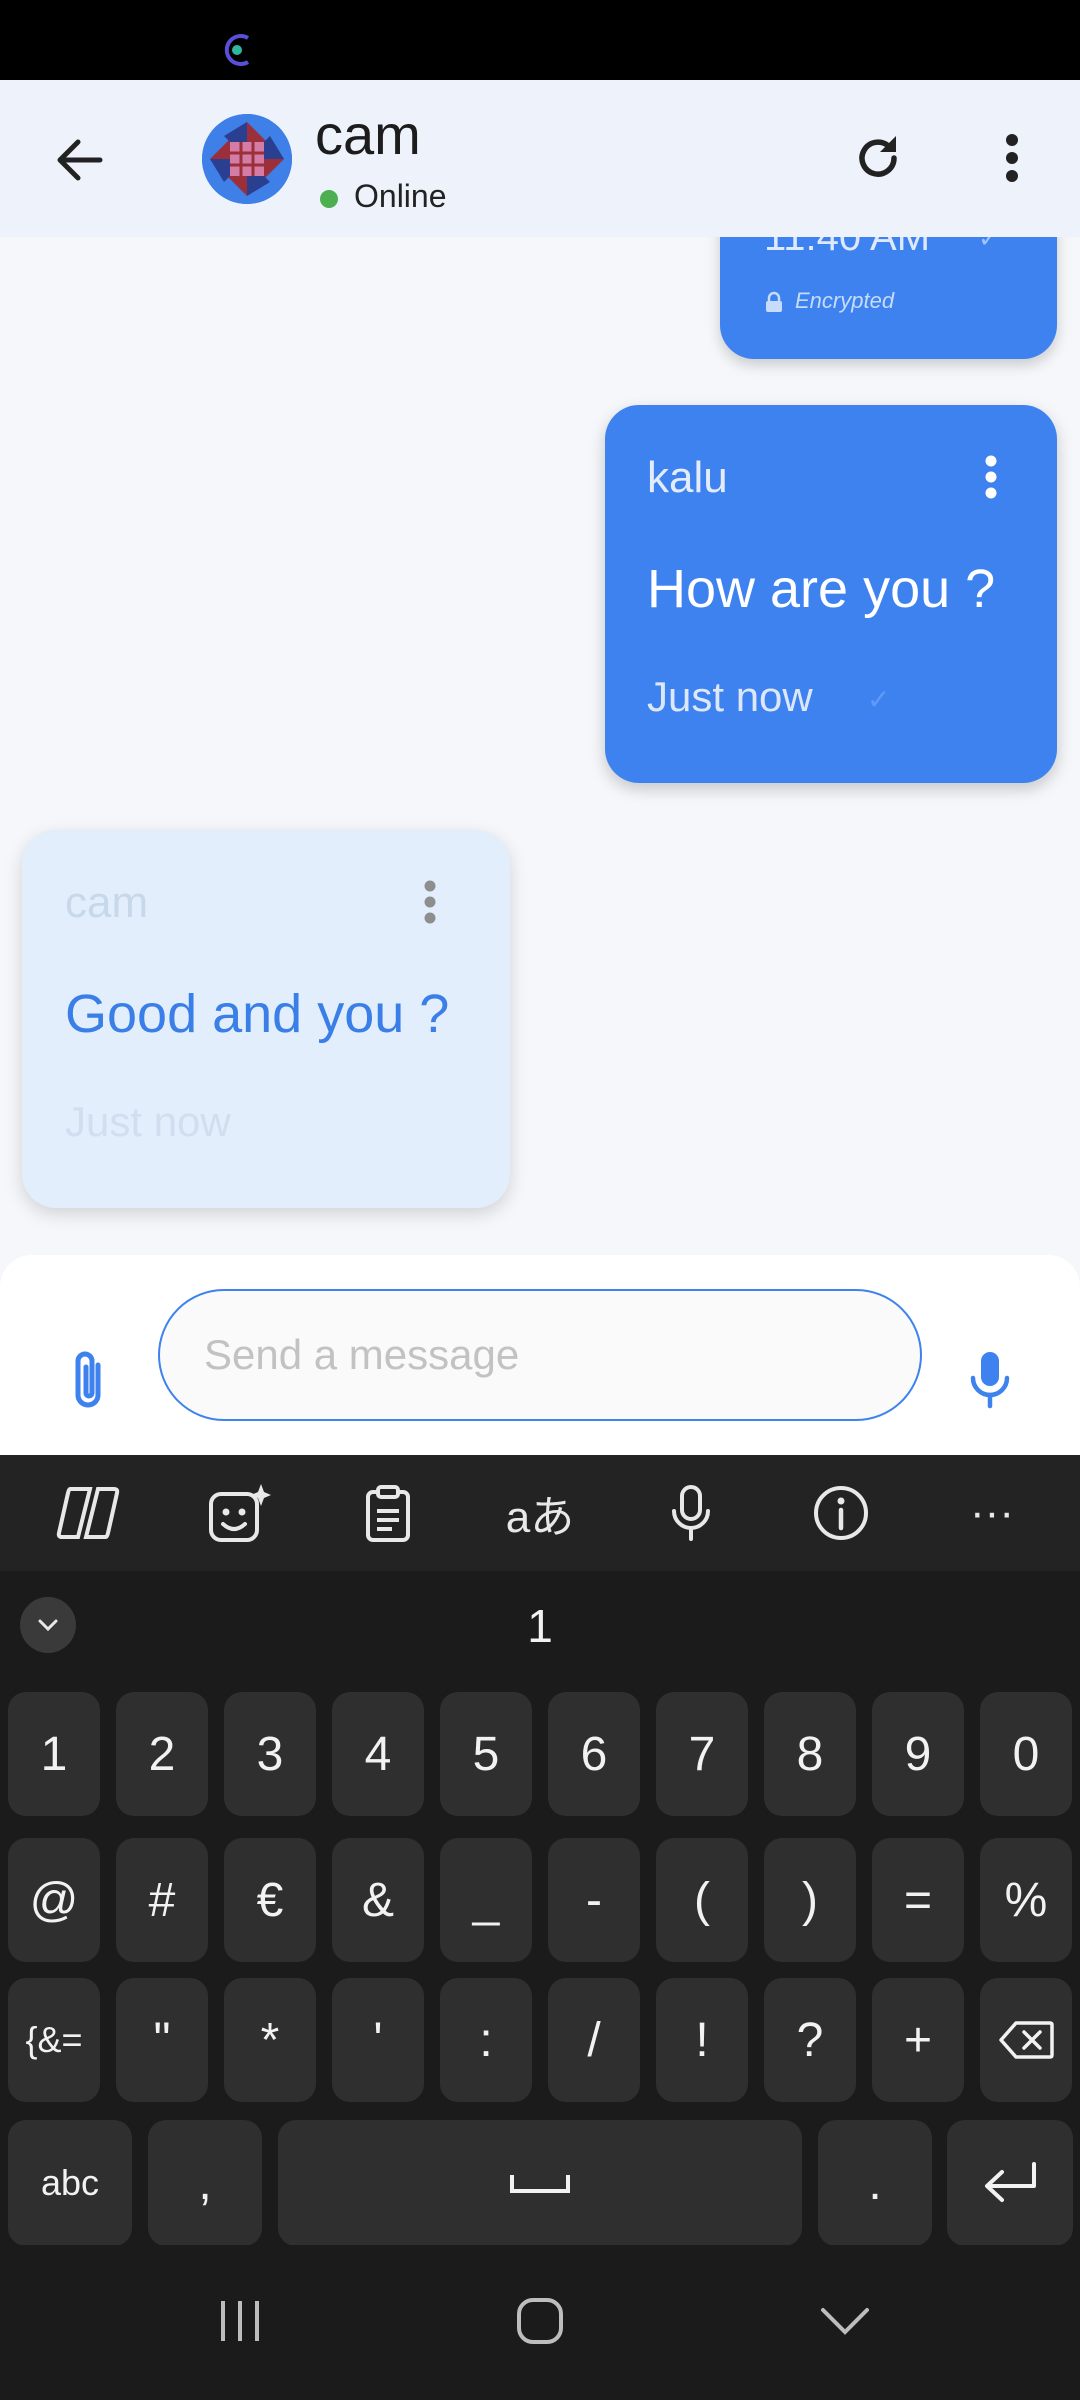 The width and height of the screenshot is (1080, 2400). I want to click on back-button, so click(80, 160).